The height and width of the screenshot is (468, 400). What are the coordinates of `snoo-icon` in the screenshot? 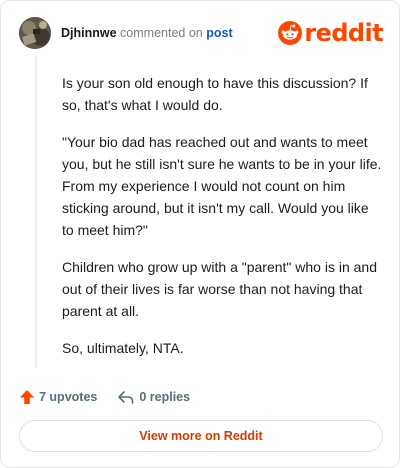 It's located at (290, 33).